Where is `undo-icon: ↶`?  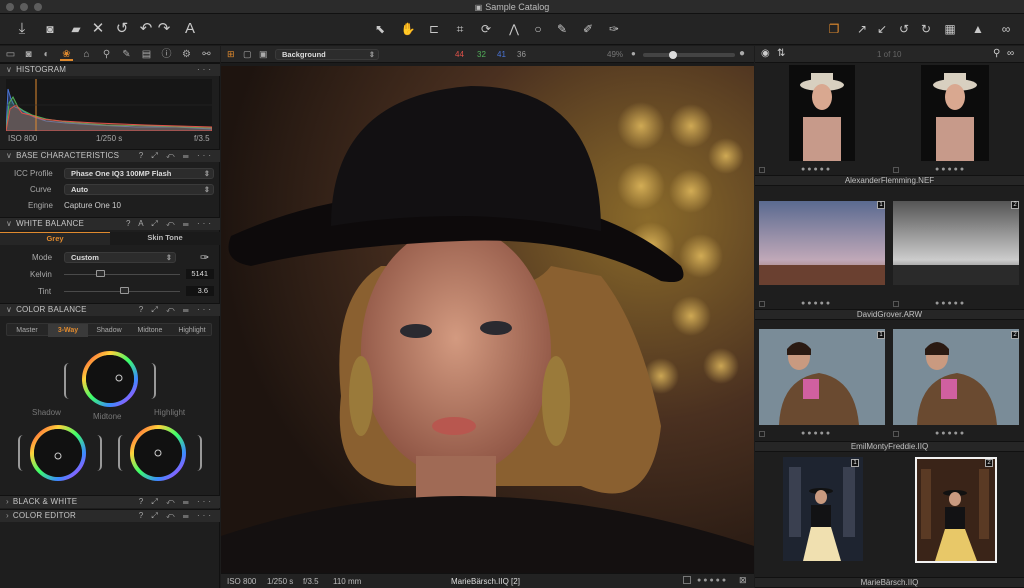
undo-icon: ↶ is located at coordinates (146, 29).